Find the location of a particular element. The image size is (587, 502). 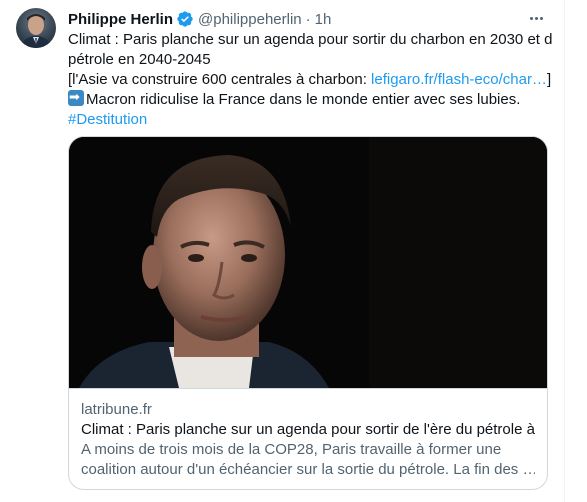

timestamp: 1h is located at coordinates (323, 19).